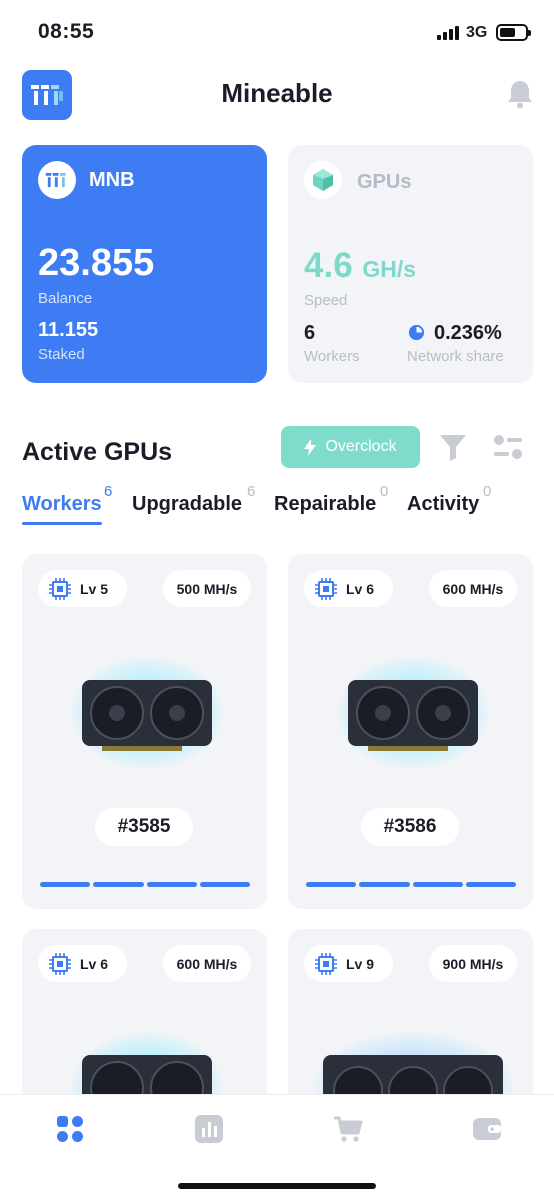 The height and width of the screenshot is (1200, 554). What do you see at coordinates (384, 182) in the screenshot?
I see `gpus-card-title: GPUs` at bounding box center [384, 182].